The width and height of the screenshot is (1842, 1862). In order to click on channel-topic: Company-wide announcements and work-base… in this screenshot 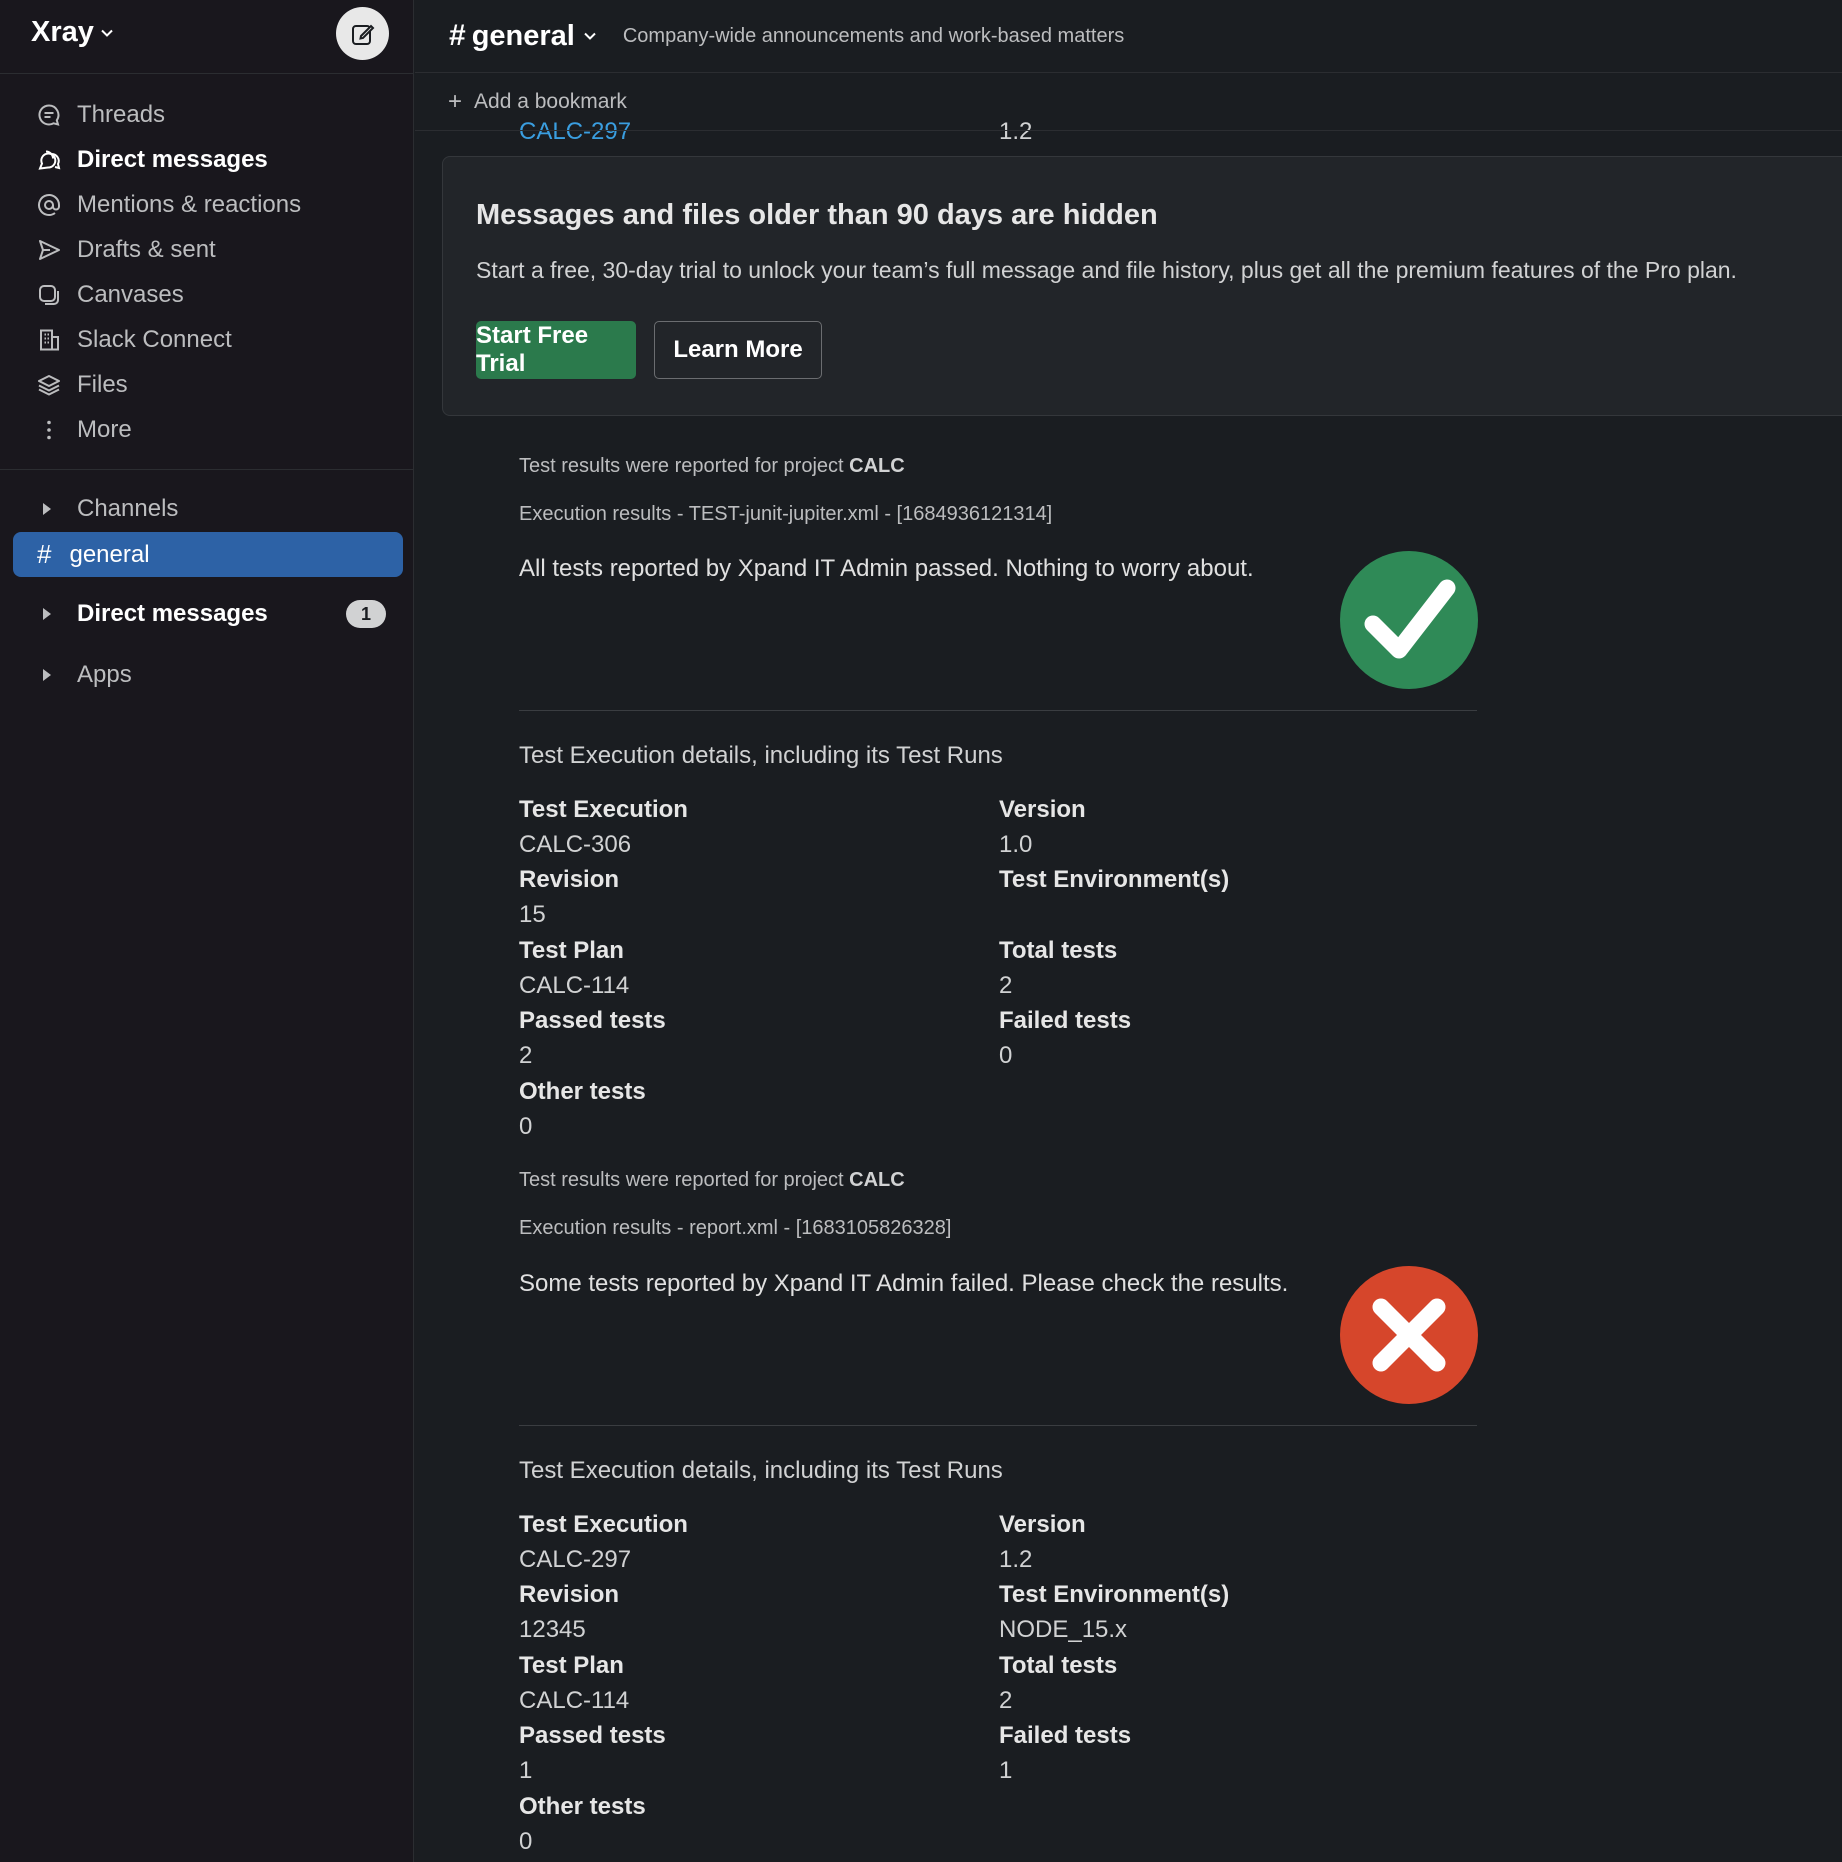, I will do `click(873, 35)`.